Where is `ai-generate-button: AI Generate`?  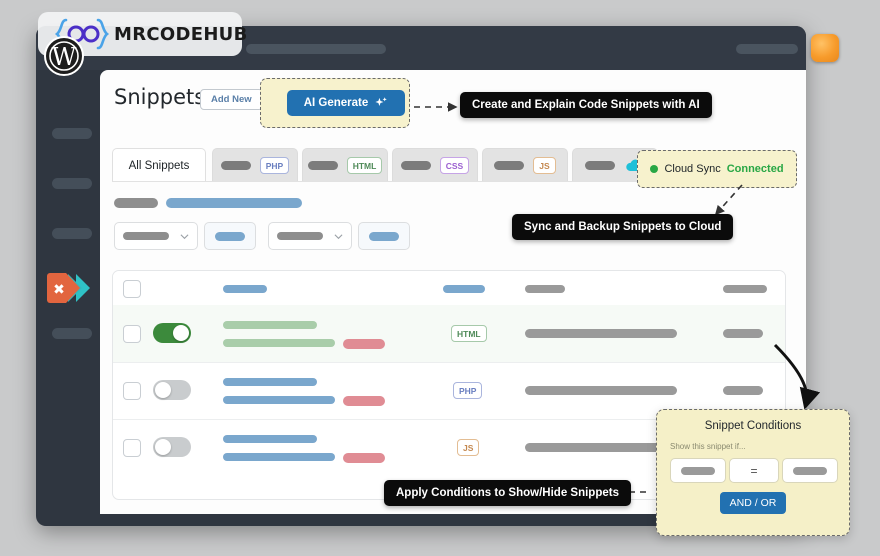 ai-generate-button: AI Generate is located at coordinates (346, 103).